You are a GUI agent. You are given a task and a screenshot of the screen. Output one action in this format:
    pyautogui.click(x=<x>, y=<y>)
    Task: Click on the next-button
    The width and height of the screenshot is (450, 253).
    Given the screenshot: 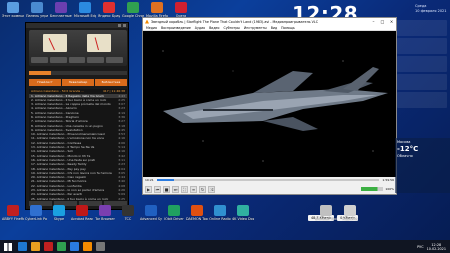 What is the action you would take?
    pyautogui.click(x=114, y=60)
    